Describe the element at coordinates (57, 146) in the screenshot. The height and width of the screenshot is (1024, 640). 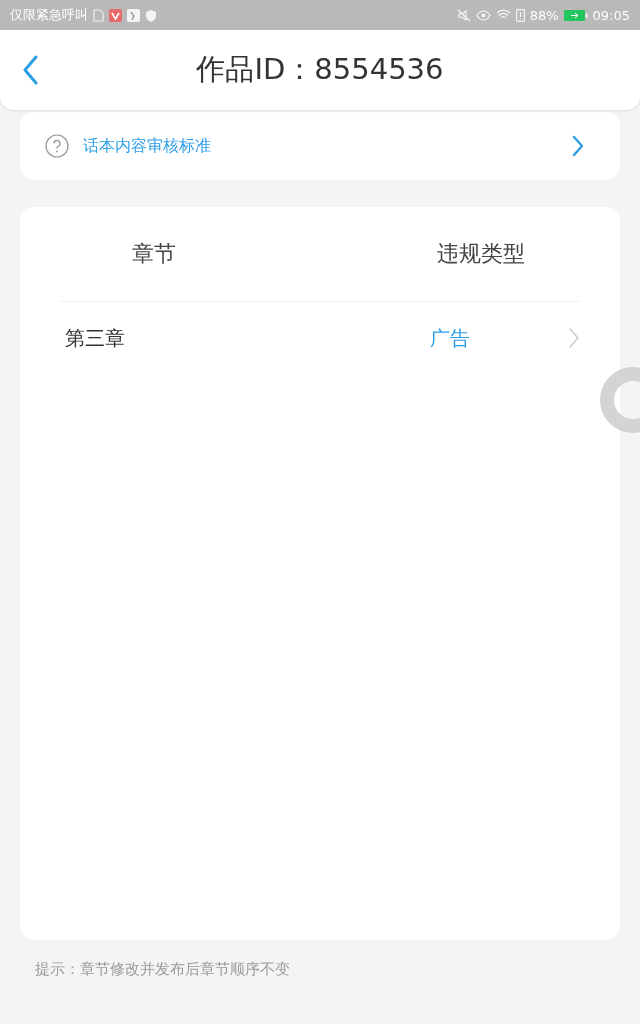
I see `help-icon` at that location.